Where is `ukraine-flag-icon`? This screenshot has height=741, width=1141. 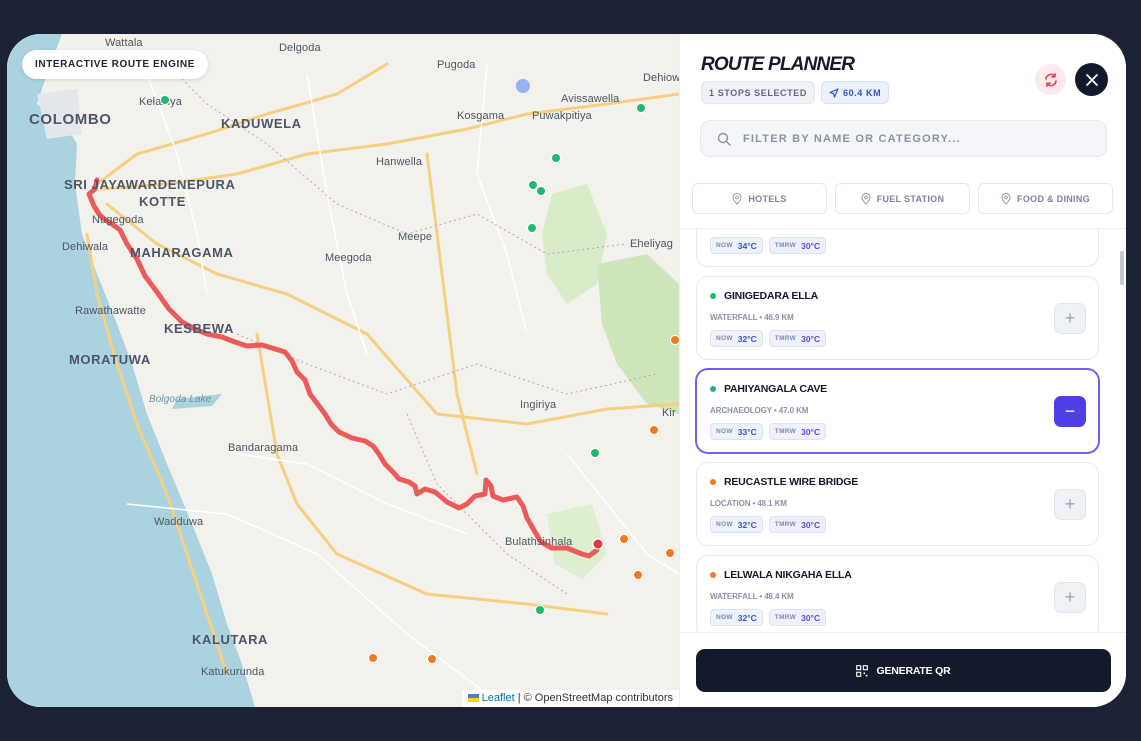 ukraine-flag-icon is located at coordinates (473, 698).